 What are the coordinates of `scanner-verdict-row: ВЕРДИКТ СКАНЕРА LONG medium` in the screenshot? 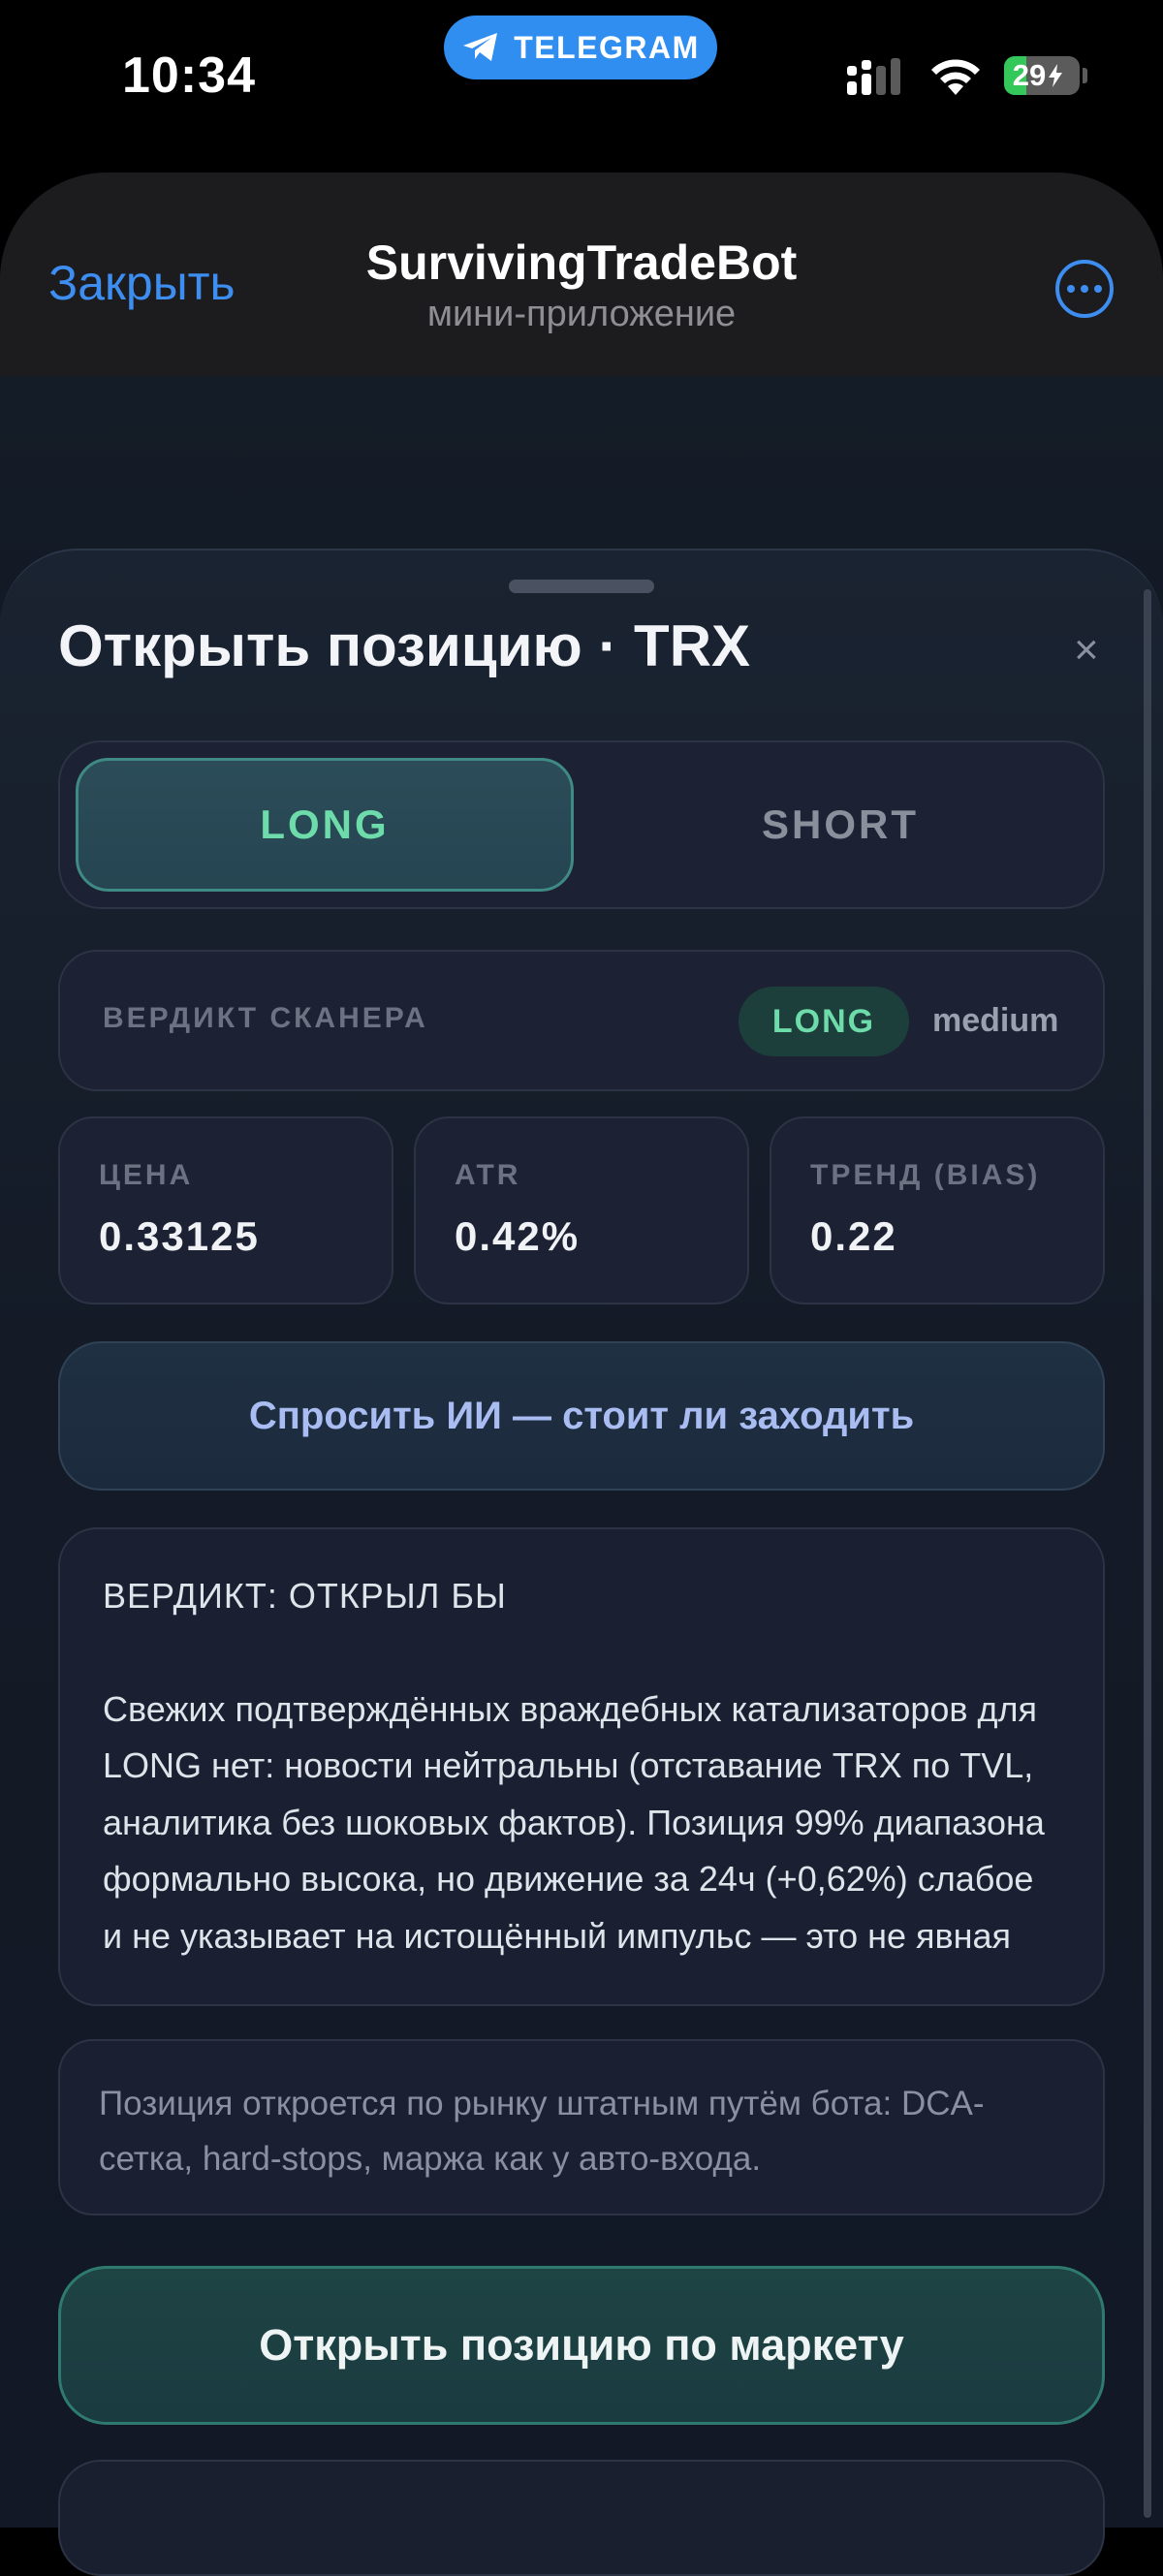 It's located at (581, 1020).